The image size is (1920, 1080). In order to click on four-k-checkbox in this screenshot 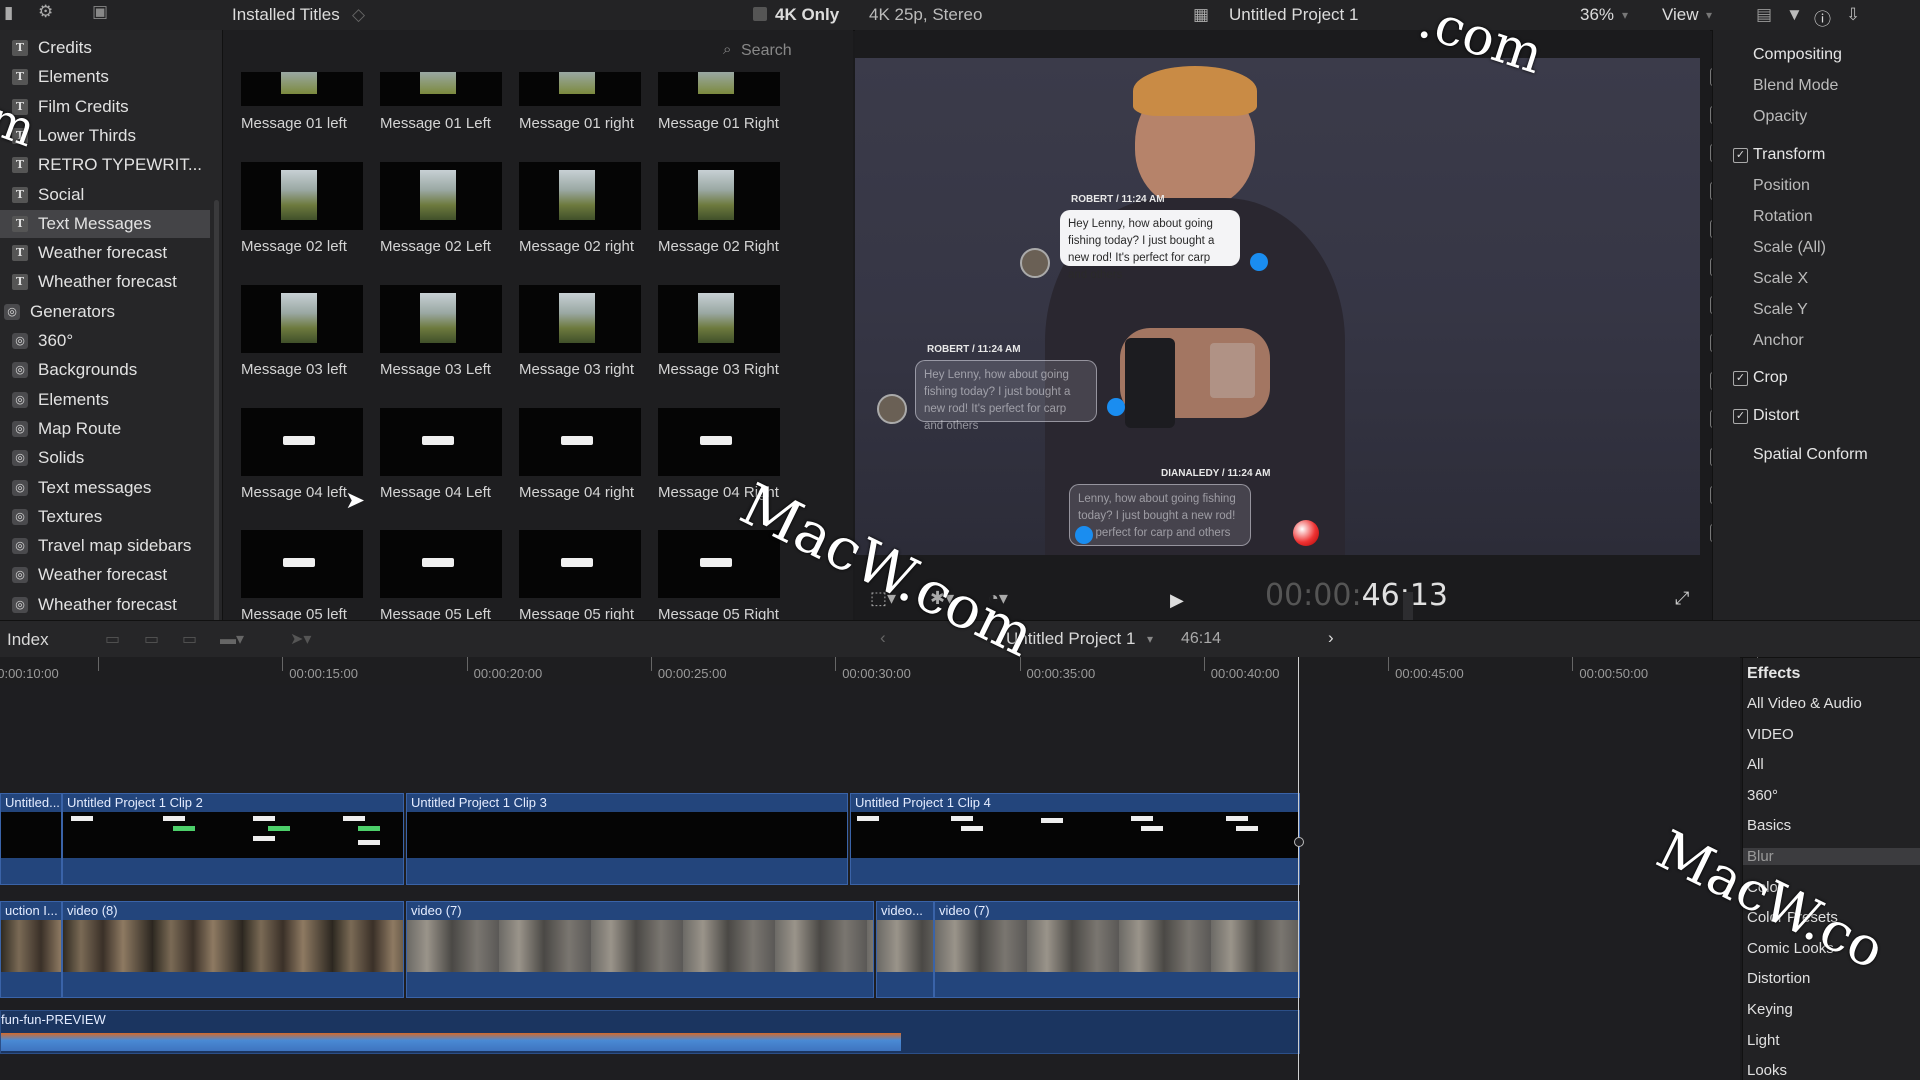, I will do `click(760, 14)`.